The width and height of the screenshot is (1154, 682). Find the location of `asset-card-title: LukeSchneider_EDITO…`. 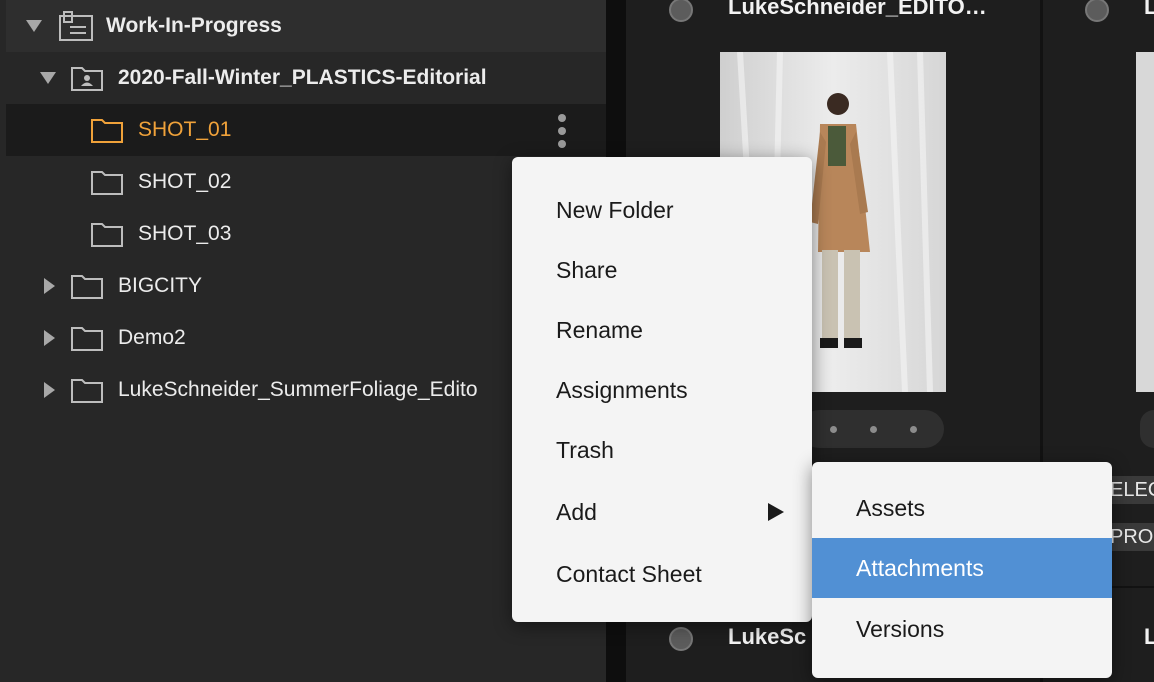

asset-card-title: LukeSchneider_EDITO… is located at coordinates (857, 9).